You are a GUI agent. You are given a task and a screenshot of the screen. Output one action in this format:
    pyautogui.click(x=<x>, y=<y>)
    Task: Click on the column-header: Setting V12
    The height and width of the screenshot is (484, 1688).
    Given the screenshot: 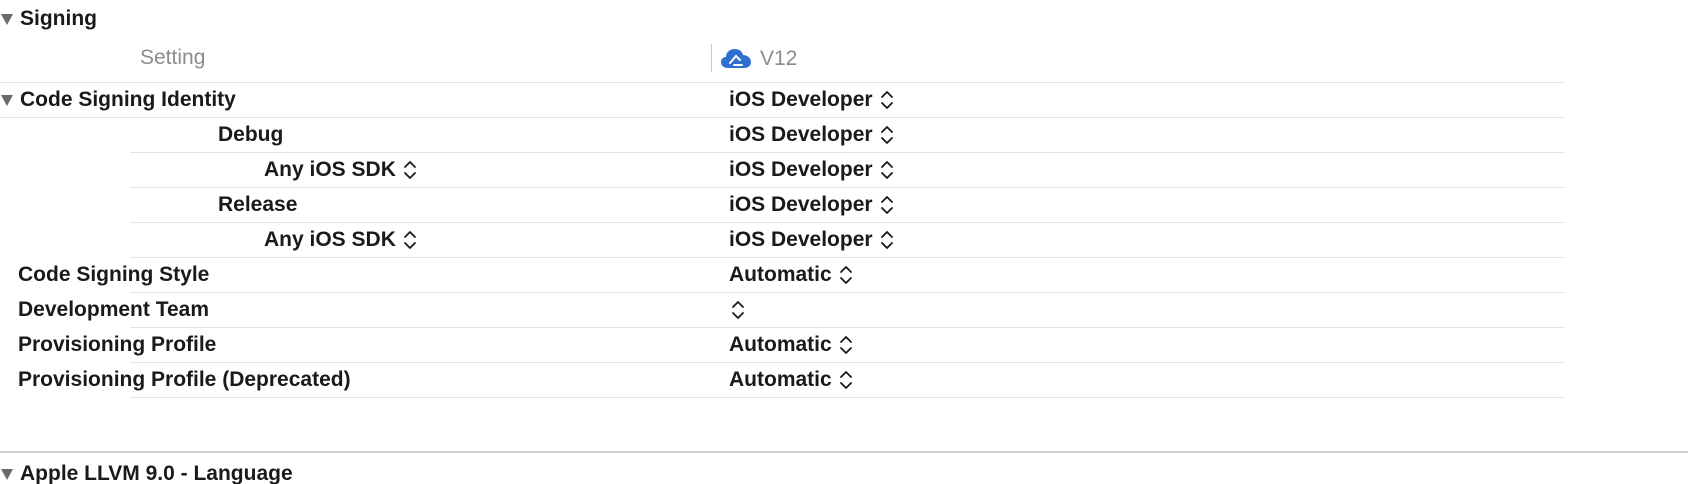 What is the action you would take?
    pyautogui.click(x=782, y=60)
    